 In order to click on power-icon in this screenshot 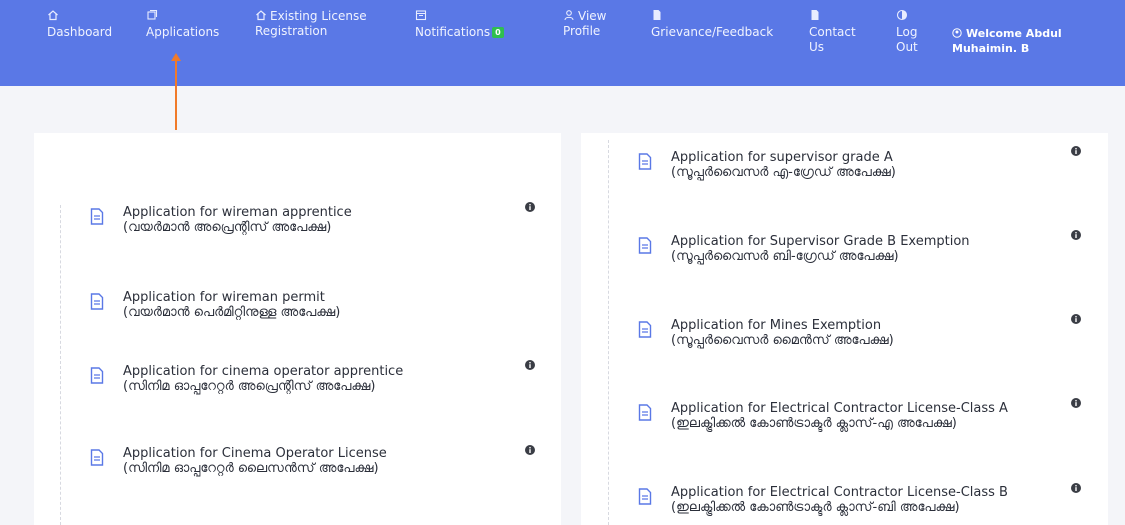, I will do `click(902, 15)`.